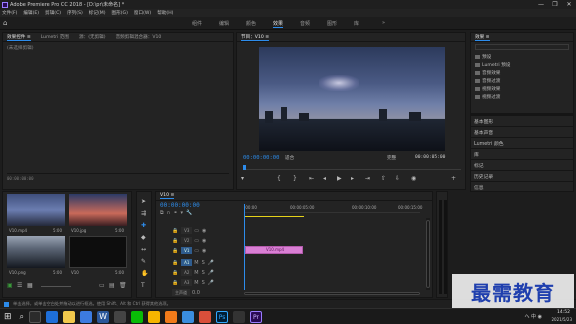 This screenshot has width=576, height=324. What do you see at coordinates (352, 167) in the screenshot?
I see `program-scrub-bar` at bounding box center [352, 167].